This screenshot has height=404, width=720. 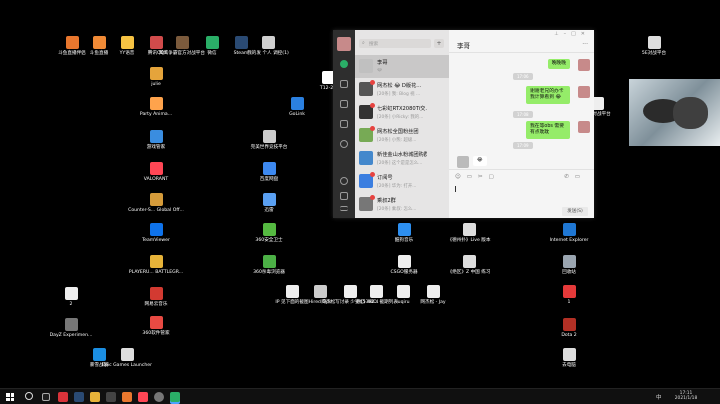 I want to click on desktop-icon: 5E对战平台, so click(x=654, y=46).